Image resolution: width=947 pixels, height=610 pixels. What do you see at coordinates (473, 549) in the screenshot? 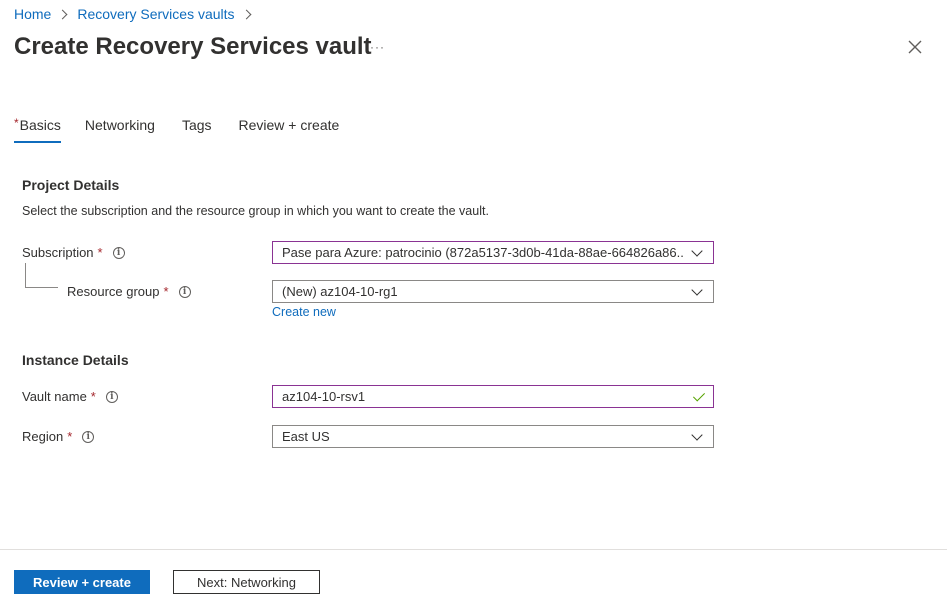
I see `footer-divider` at bounding box center [473, 549].